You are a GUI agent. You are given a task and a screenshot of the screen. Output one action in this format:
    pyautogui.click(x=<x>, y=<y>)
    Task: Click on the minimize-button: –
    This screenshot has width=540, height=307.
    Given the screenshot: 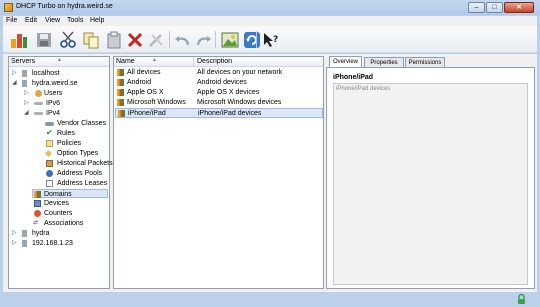 What is the action you would take?
    pyautogui.click(x=476, y=7)
    